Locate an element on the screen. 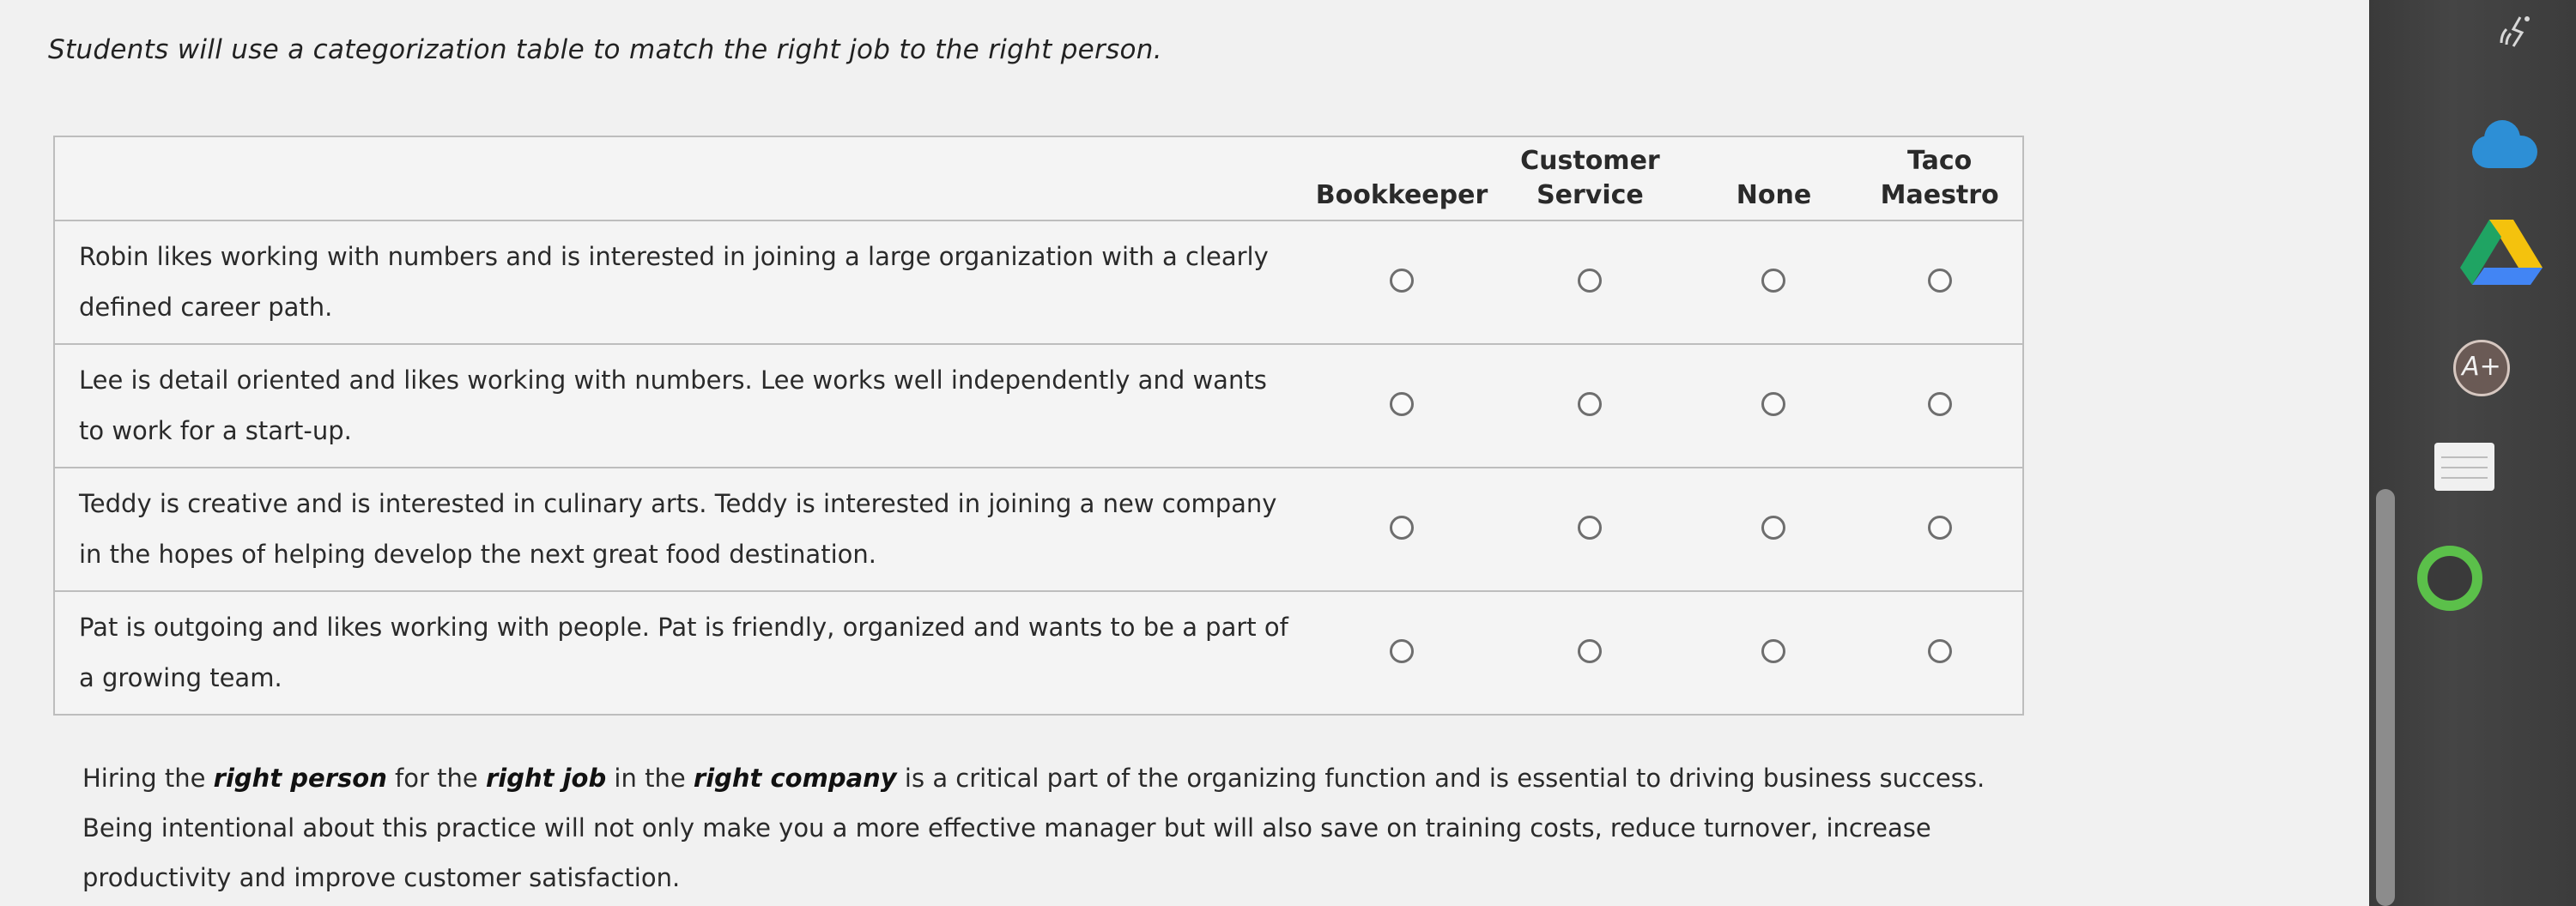 This screenshot has height=906, width=2576. radio-pat-taco-maestro is located at coordinates (1939, 651).